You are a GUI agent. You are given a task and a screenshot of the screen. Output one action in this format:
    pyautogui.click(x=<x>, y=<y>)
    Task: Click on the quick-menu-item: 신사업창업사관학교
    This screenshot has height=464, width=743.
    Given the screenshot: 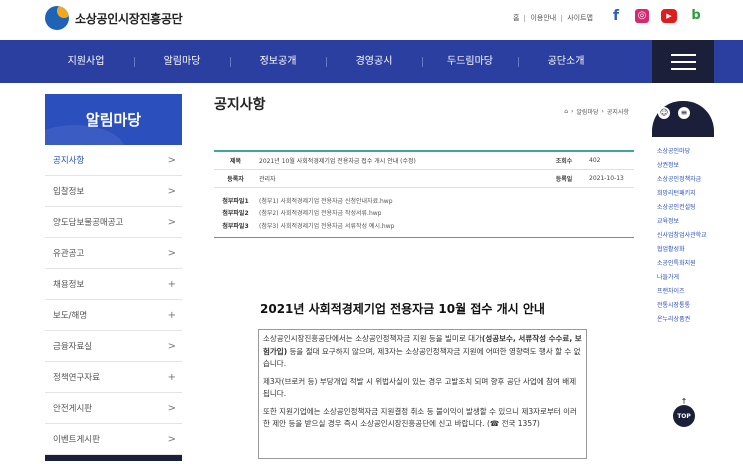 What is the action you would take?
    pyautogui.click(x=683, y=236)
    